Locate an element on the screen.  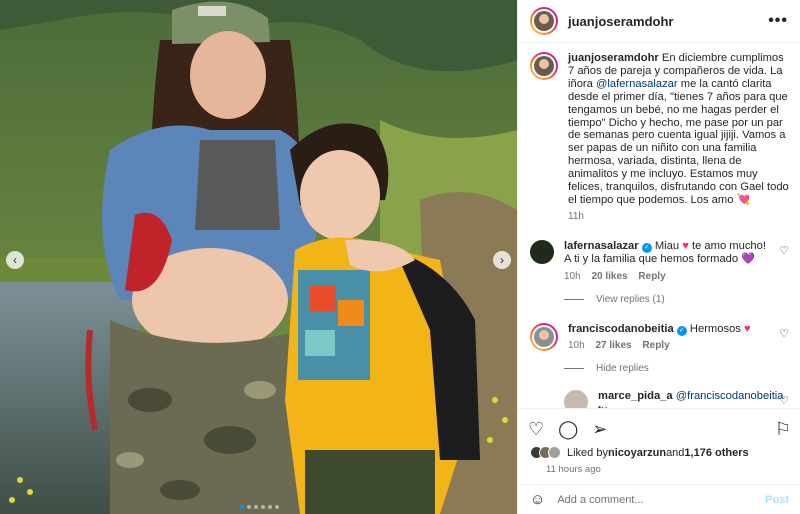
comment-meta: 10h 27 likes Reply is located at coordinates (669, 345).